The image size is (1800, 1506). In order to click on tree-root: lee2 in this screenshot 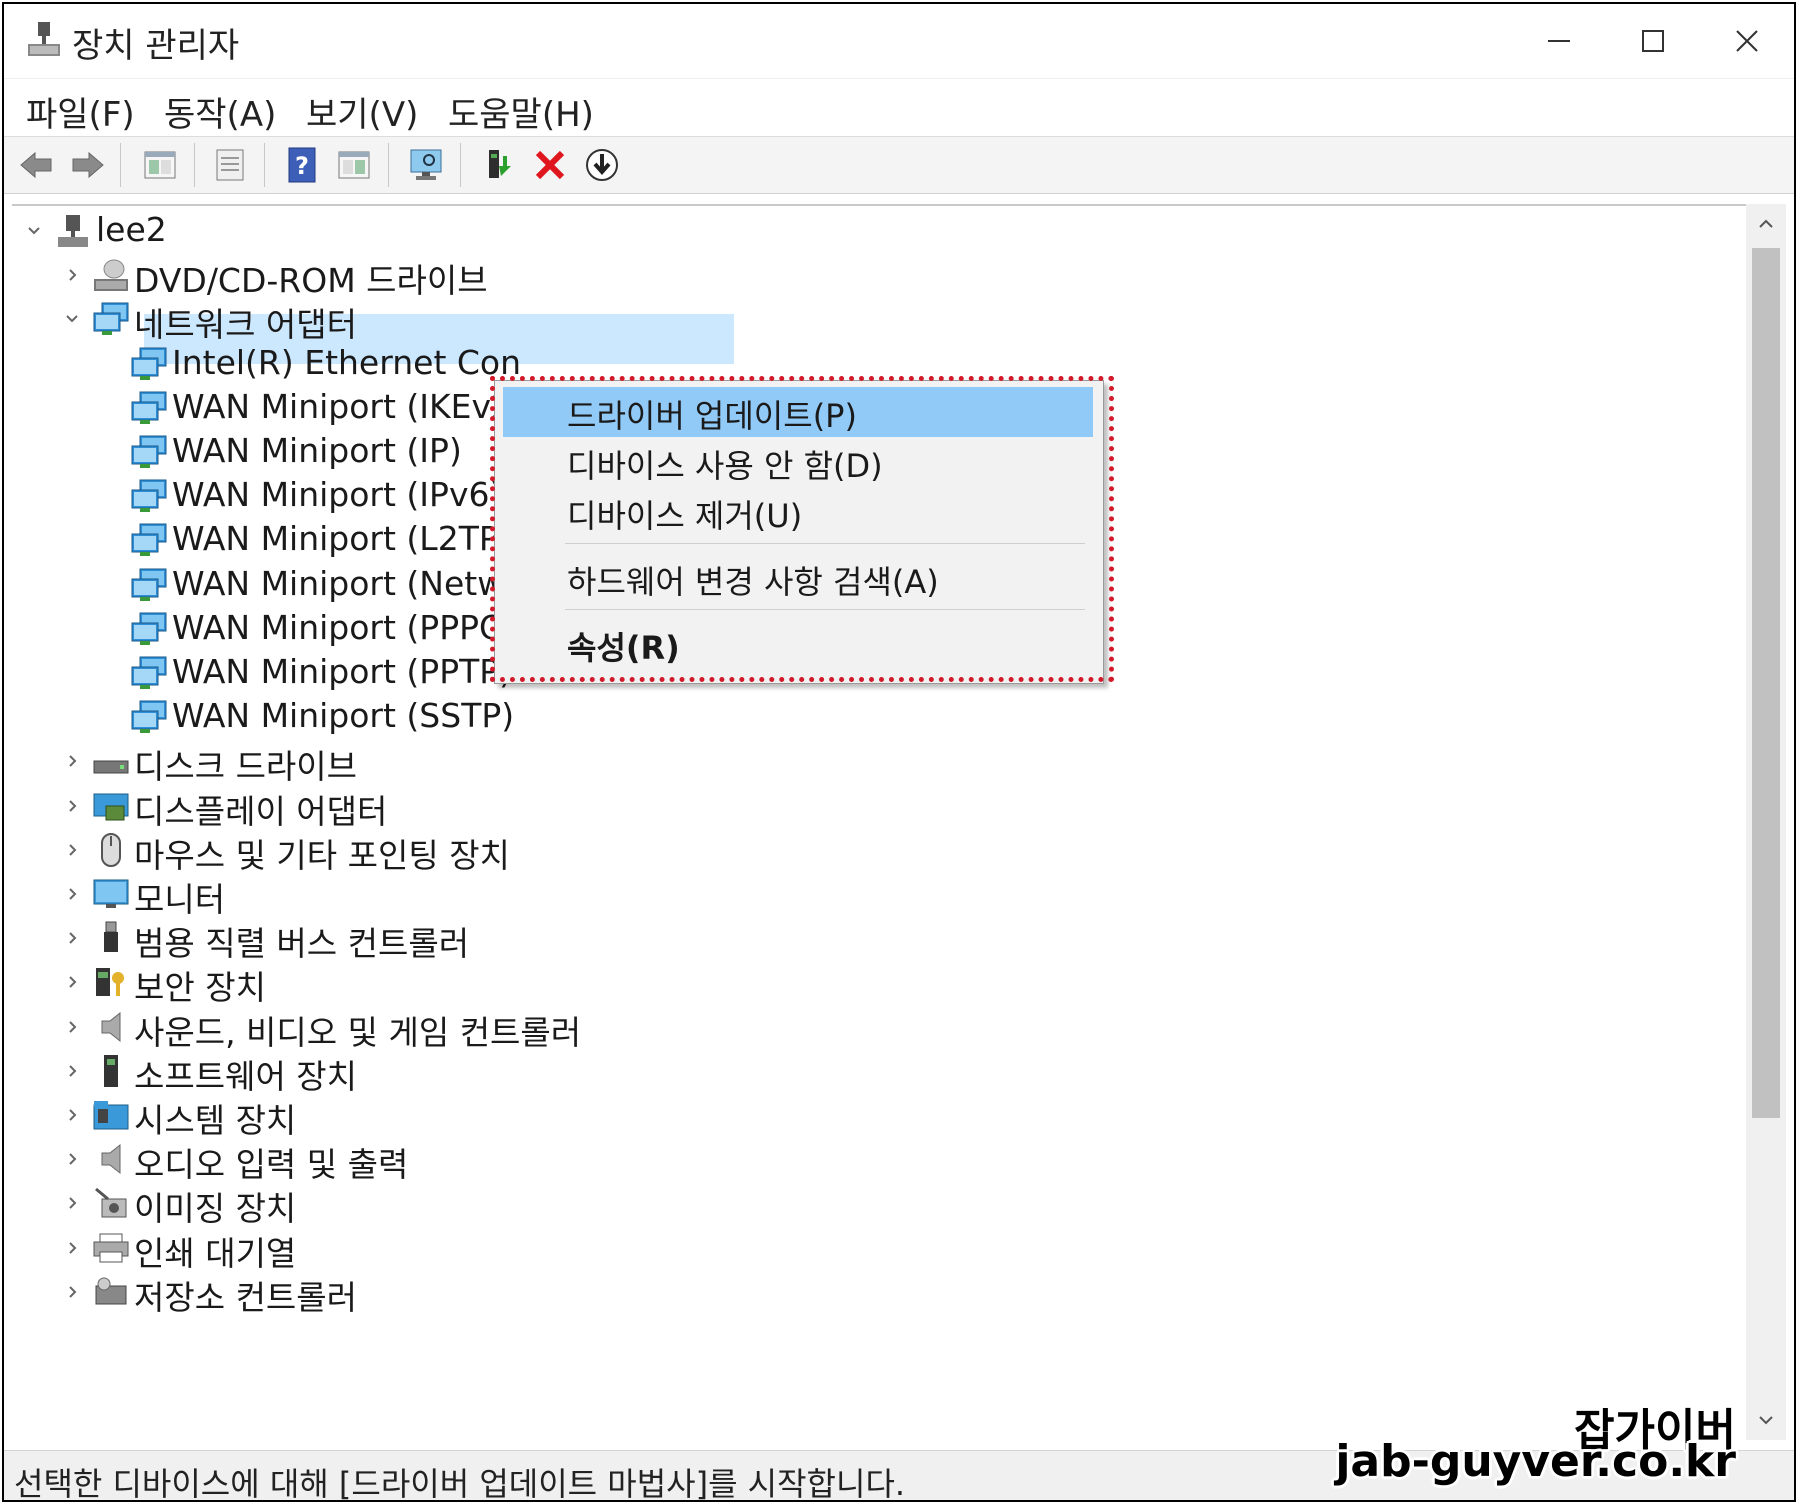, I will do `click(862, 231)`.